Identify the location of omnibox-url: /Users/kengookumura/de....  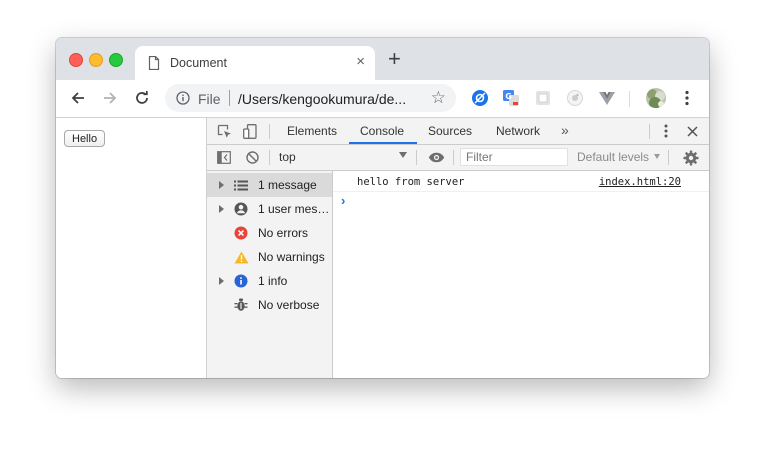
(322, 99).